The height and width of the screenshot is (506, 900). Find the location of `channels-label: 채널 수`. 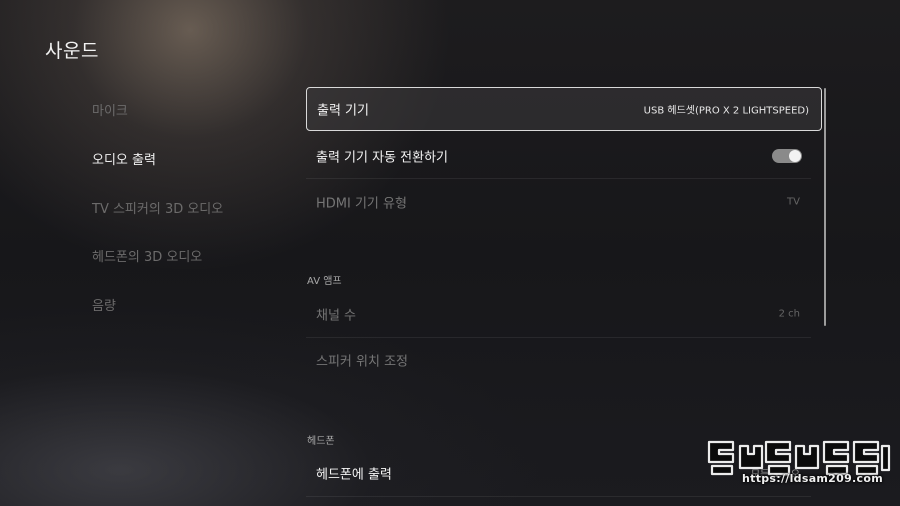

channels-label: 채널 수 is located at coordinates (336, 316).